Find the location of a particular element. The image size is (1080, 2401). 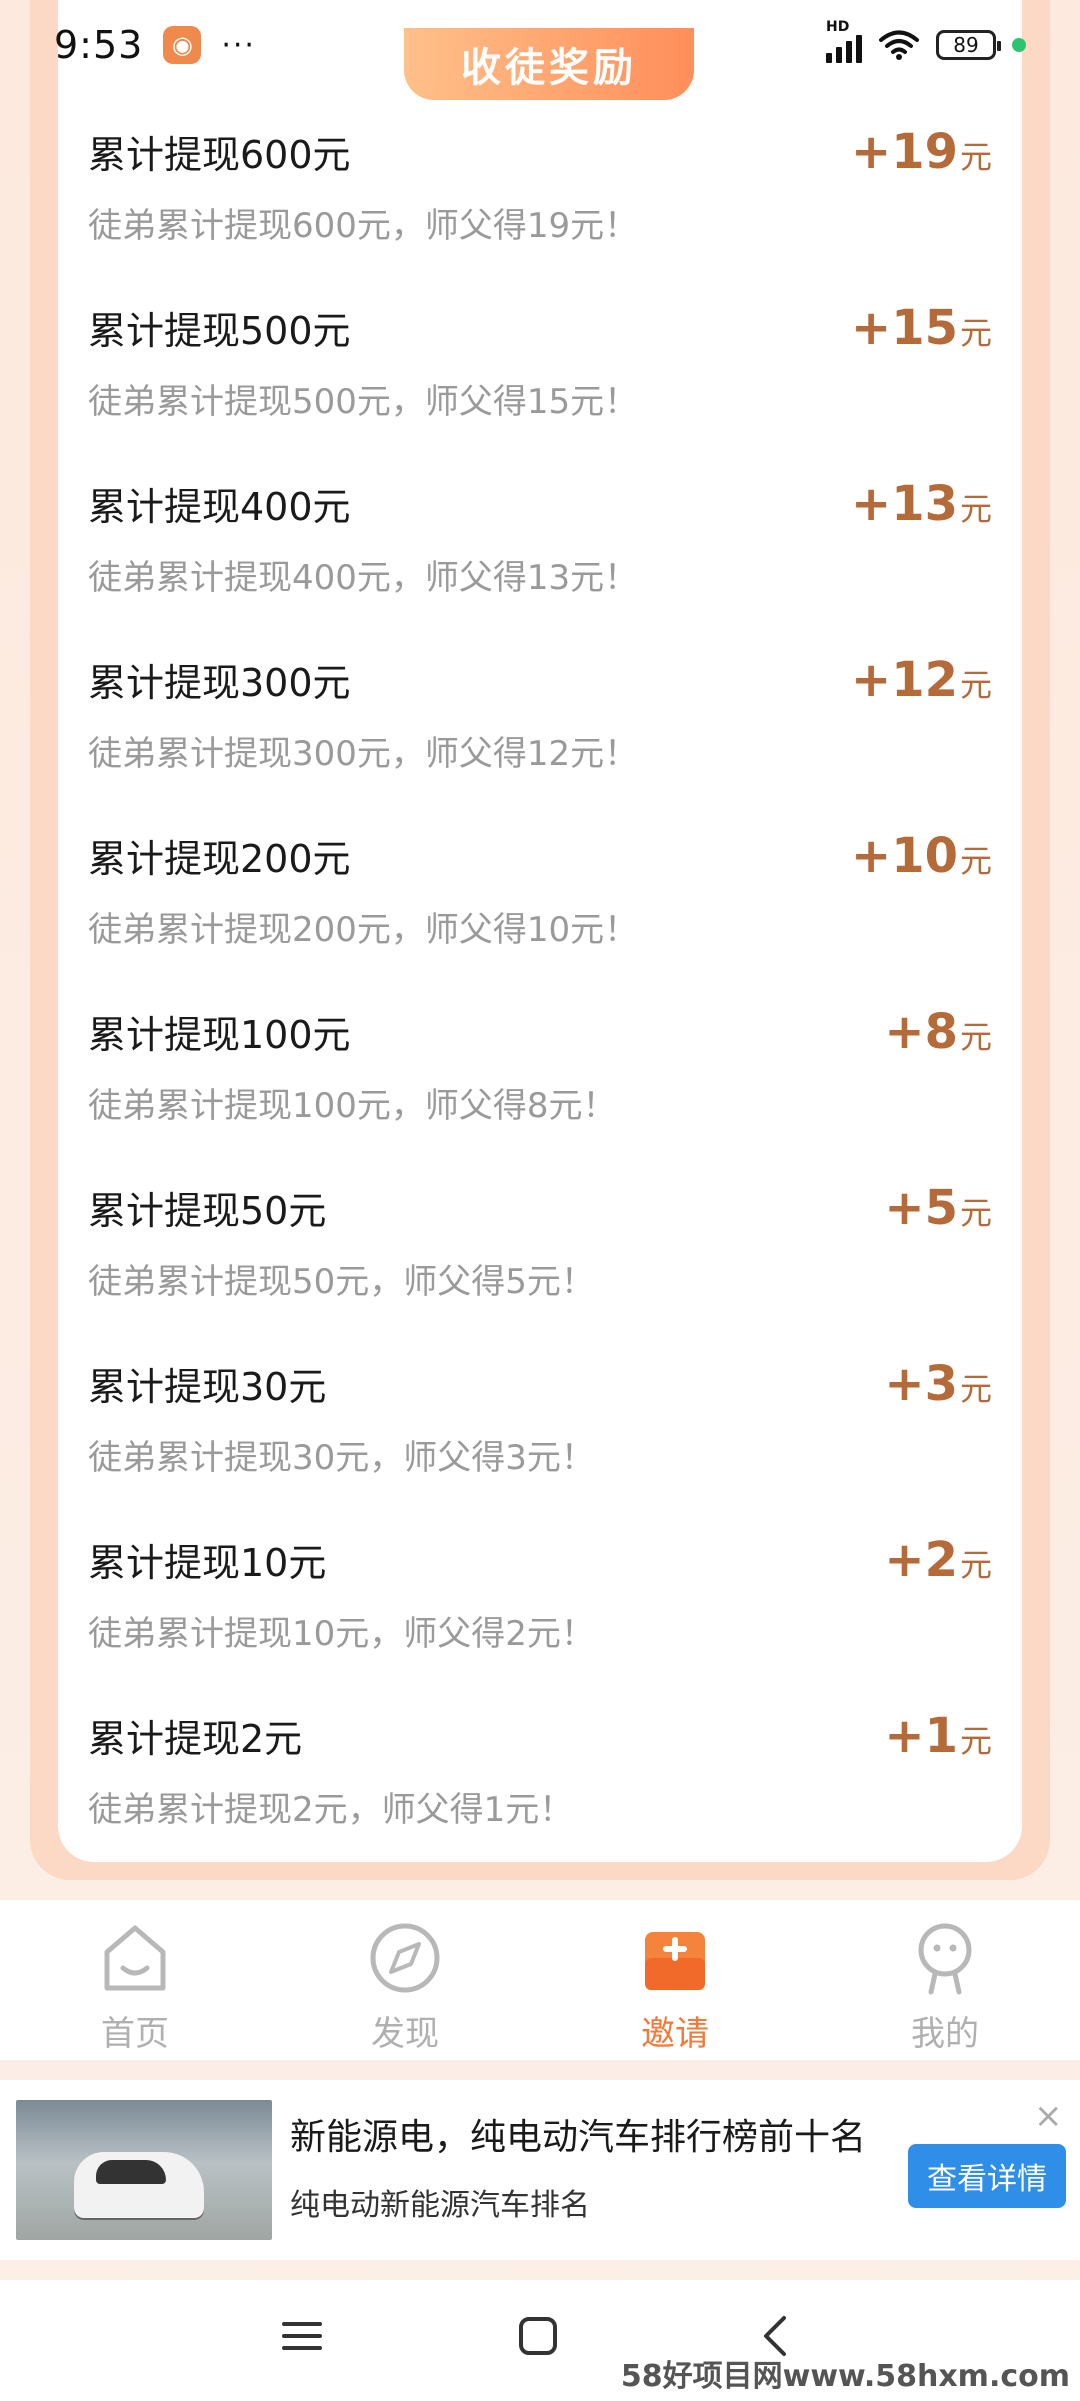

ad-subtitle: 纯电动新能源汽车排名 is located at coordinates (440, 2202).